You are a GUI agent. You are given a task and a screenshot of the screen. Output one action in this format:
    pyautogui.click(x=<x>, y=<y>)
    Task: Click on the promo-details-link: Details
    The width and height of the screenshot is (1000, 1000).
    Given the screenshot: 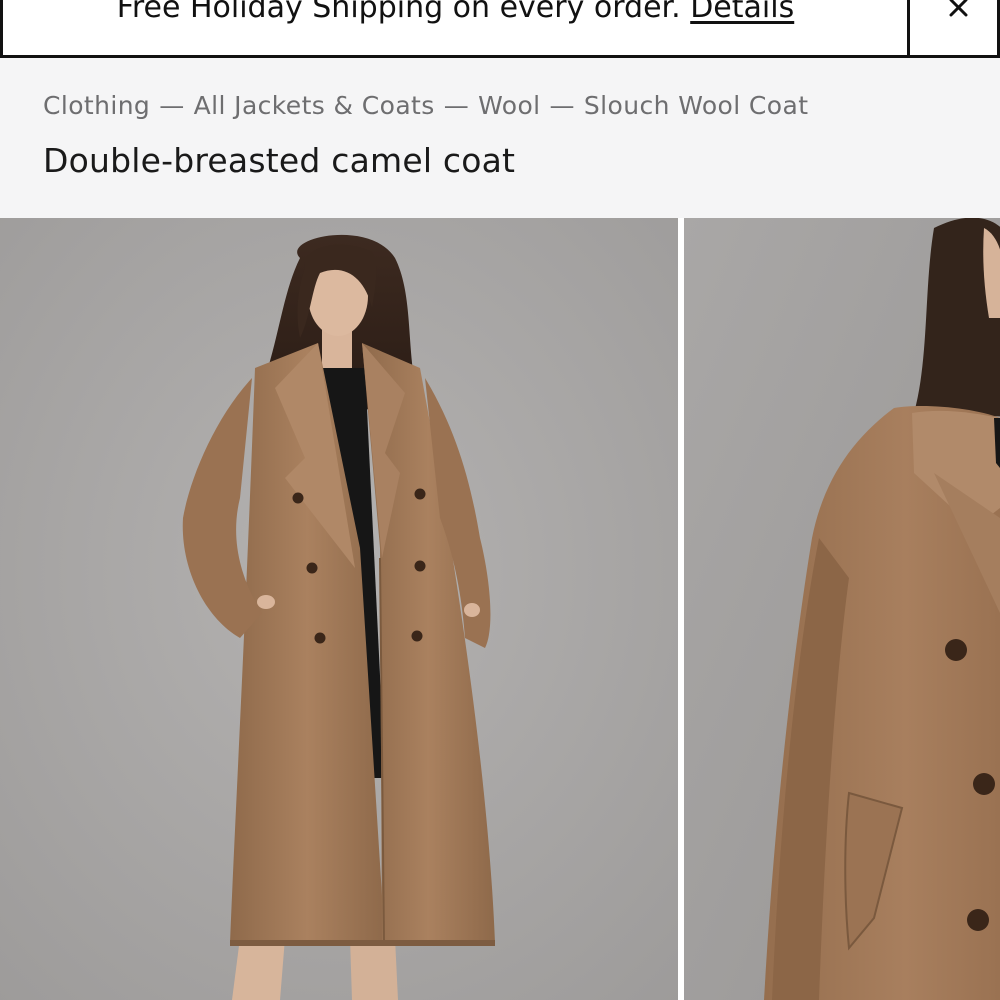 What is the action you would take?
    pyautogui.click(x=742, y=12)
    